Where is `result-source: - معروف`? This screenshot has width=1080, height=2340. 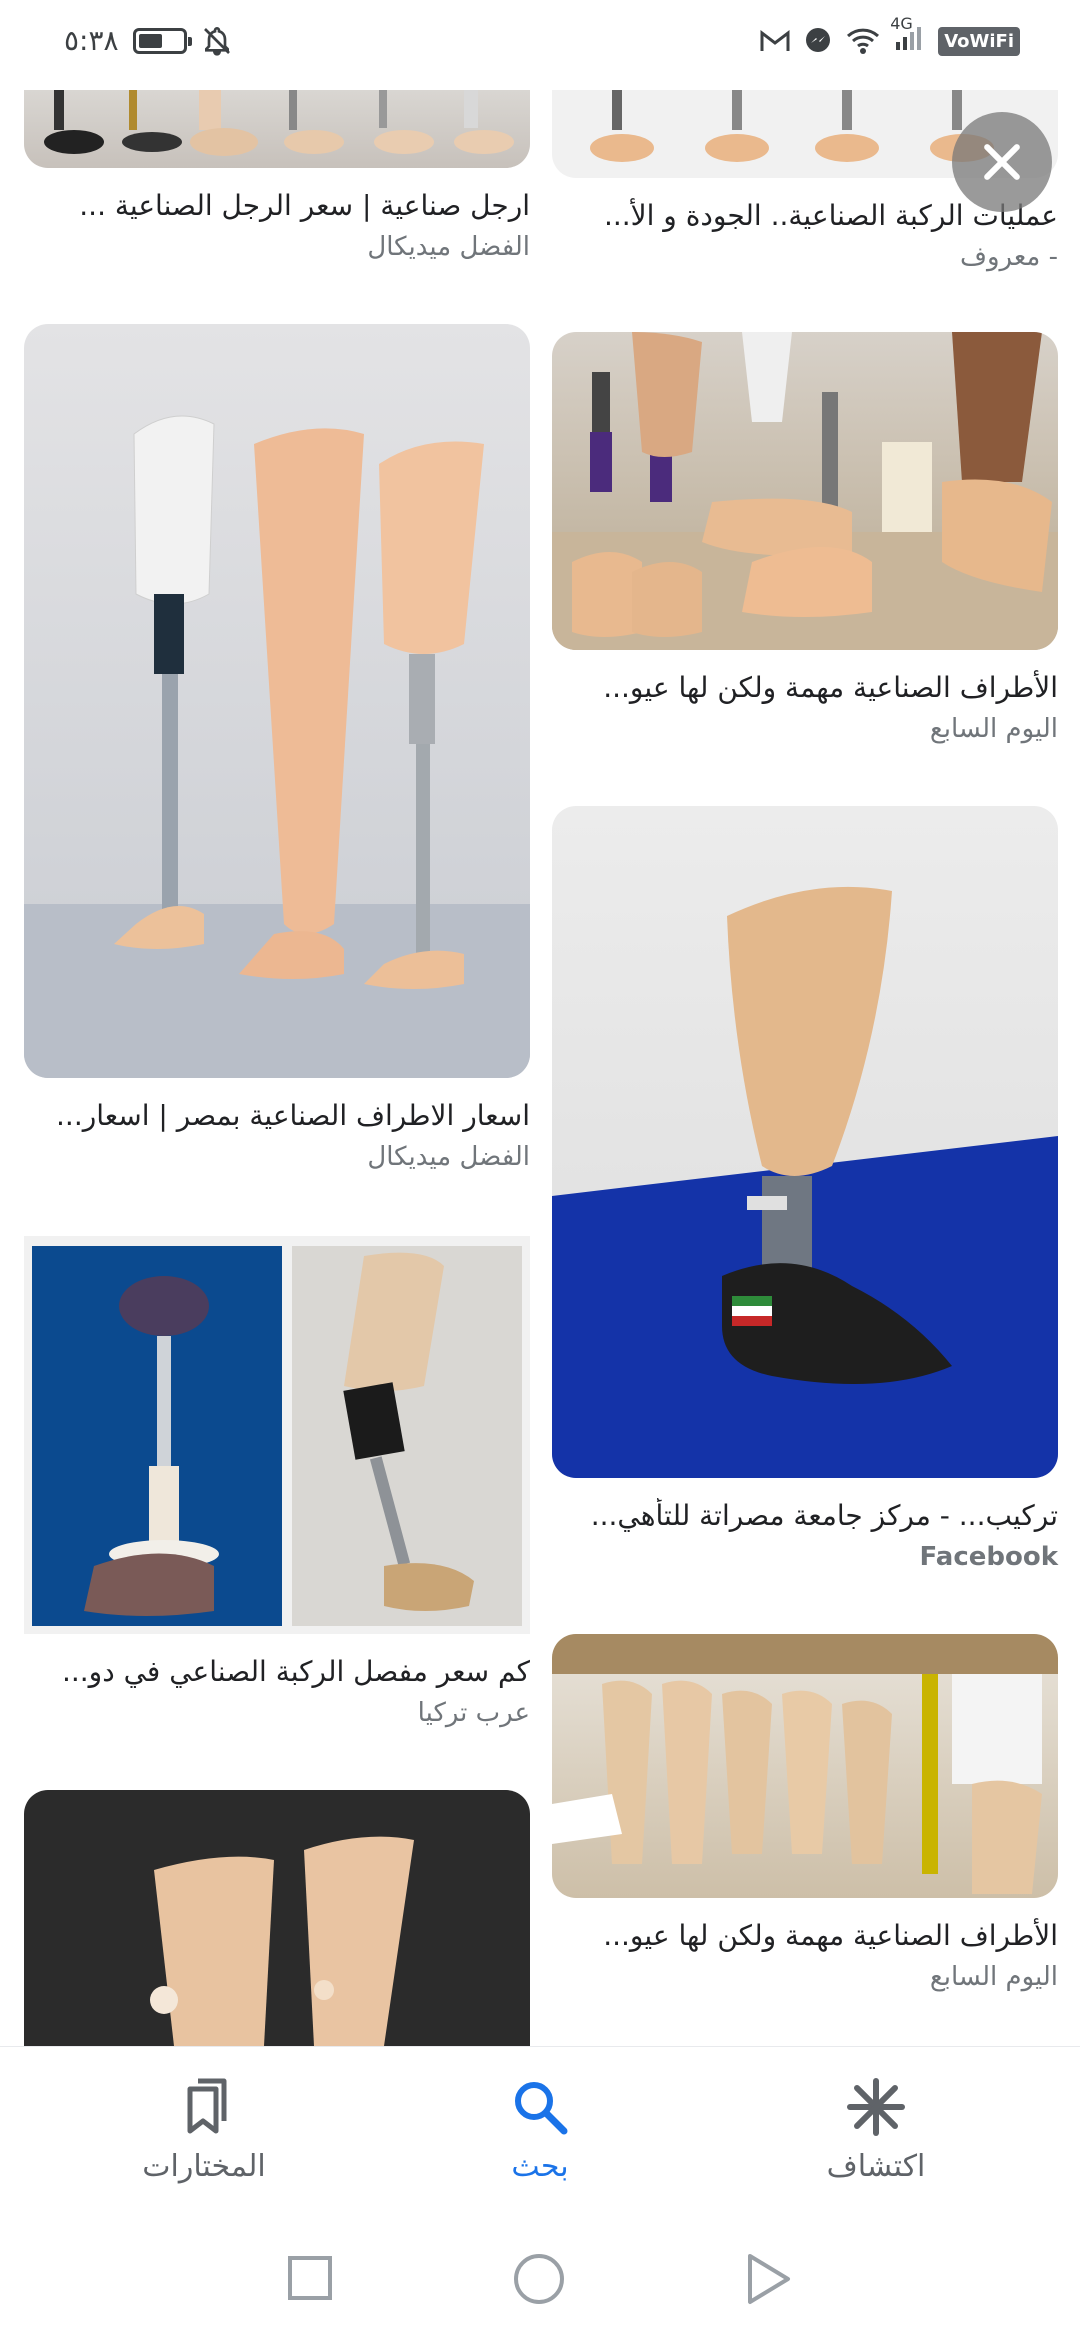
result-source: - معروف is located at coordinates (1009, 257).